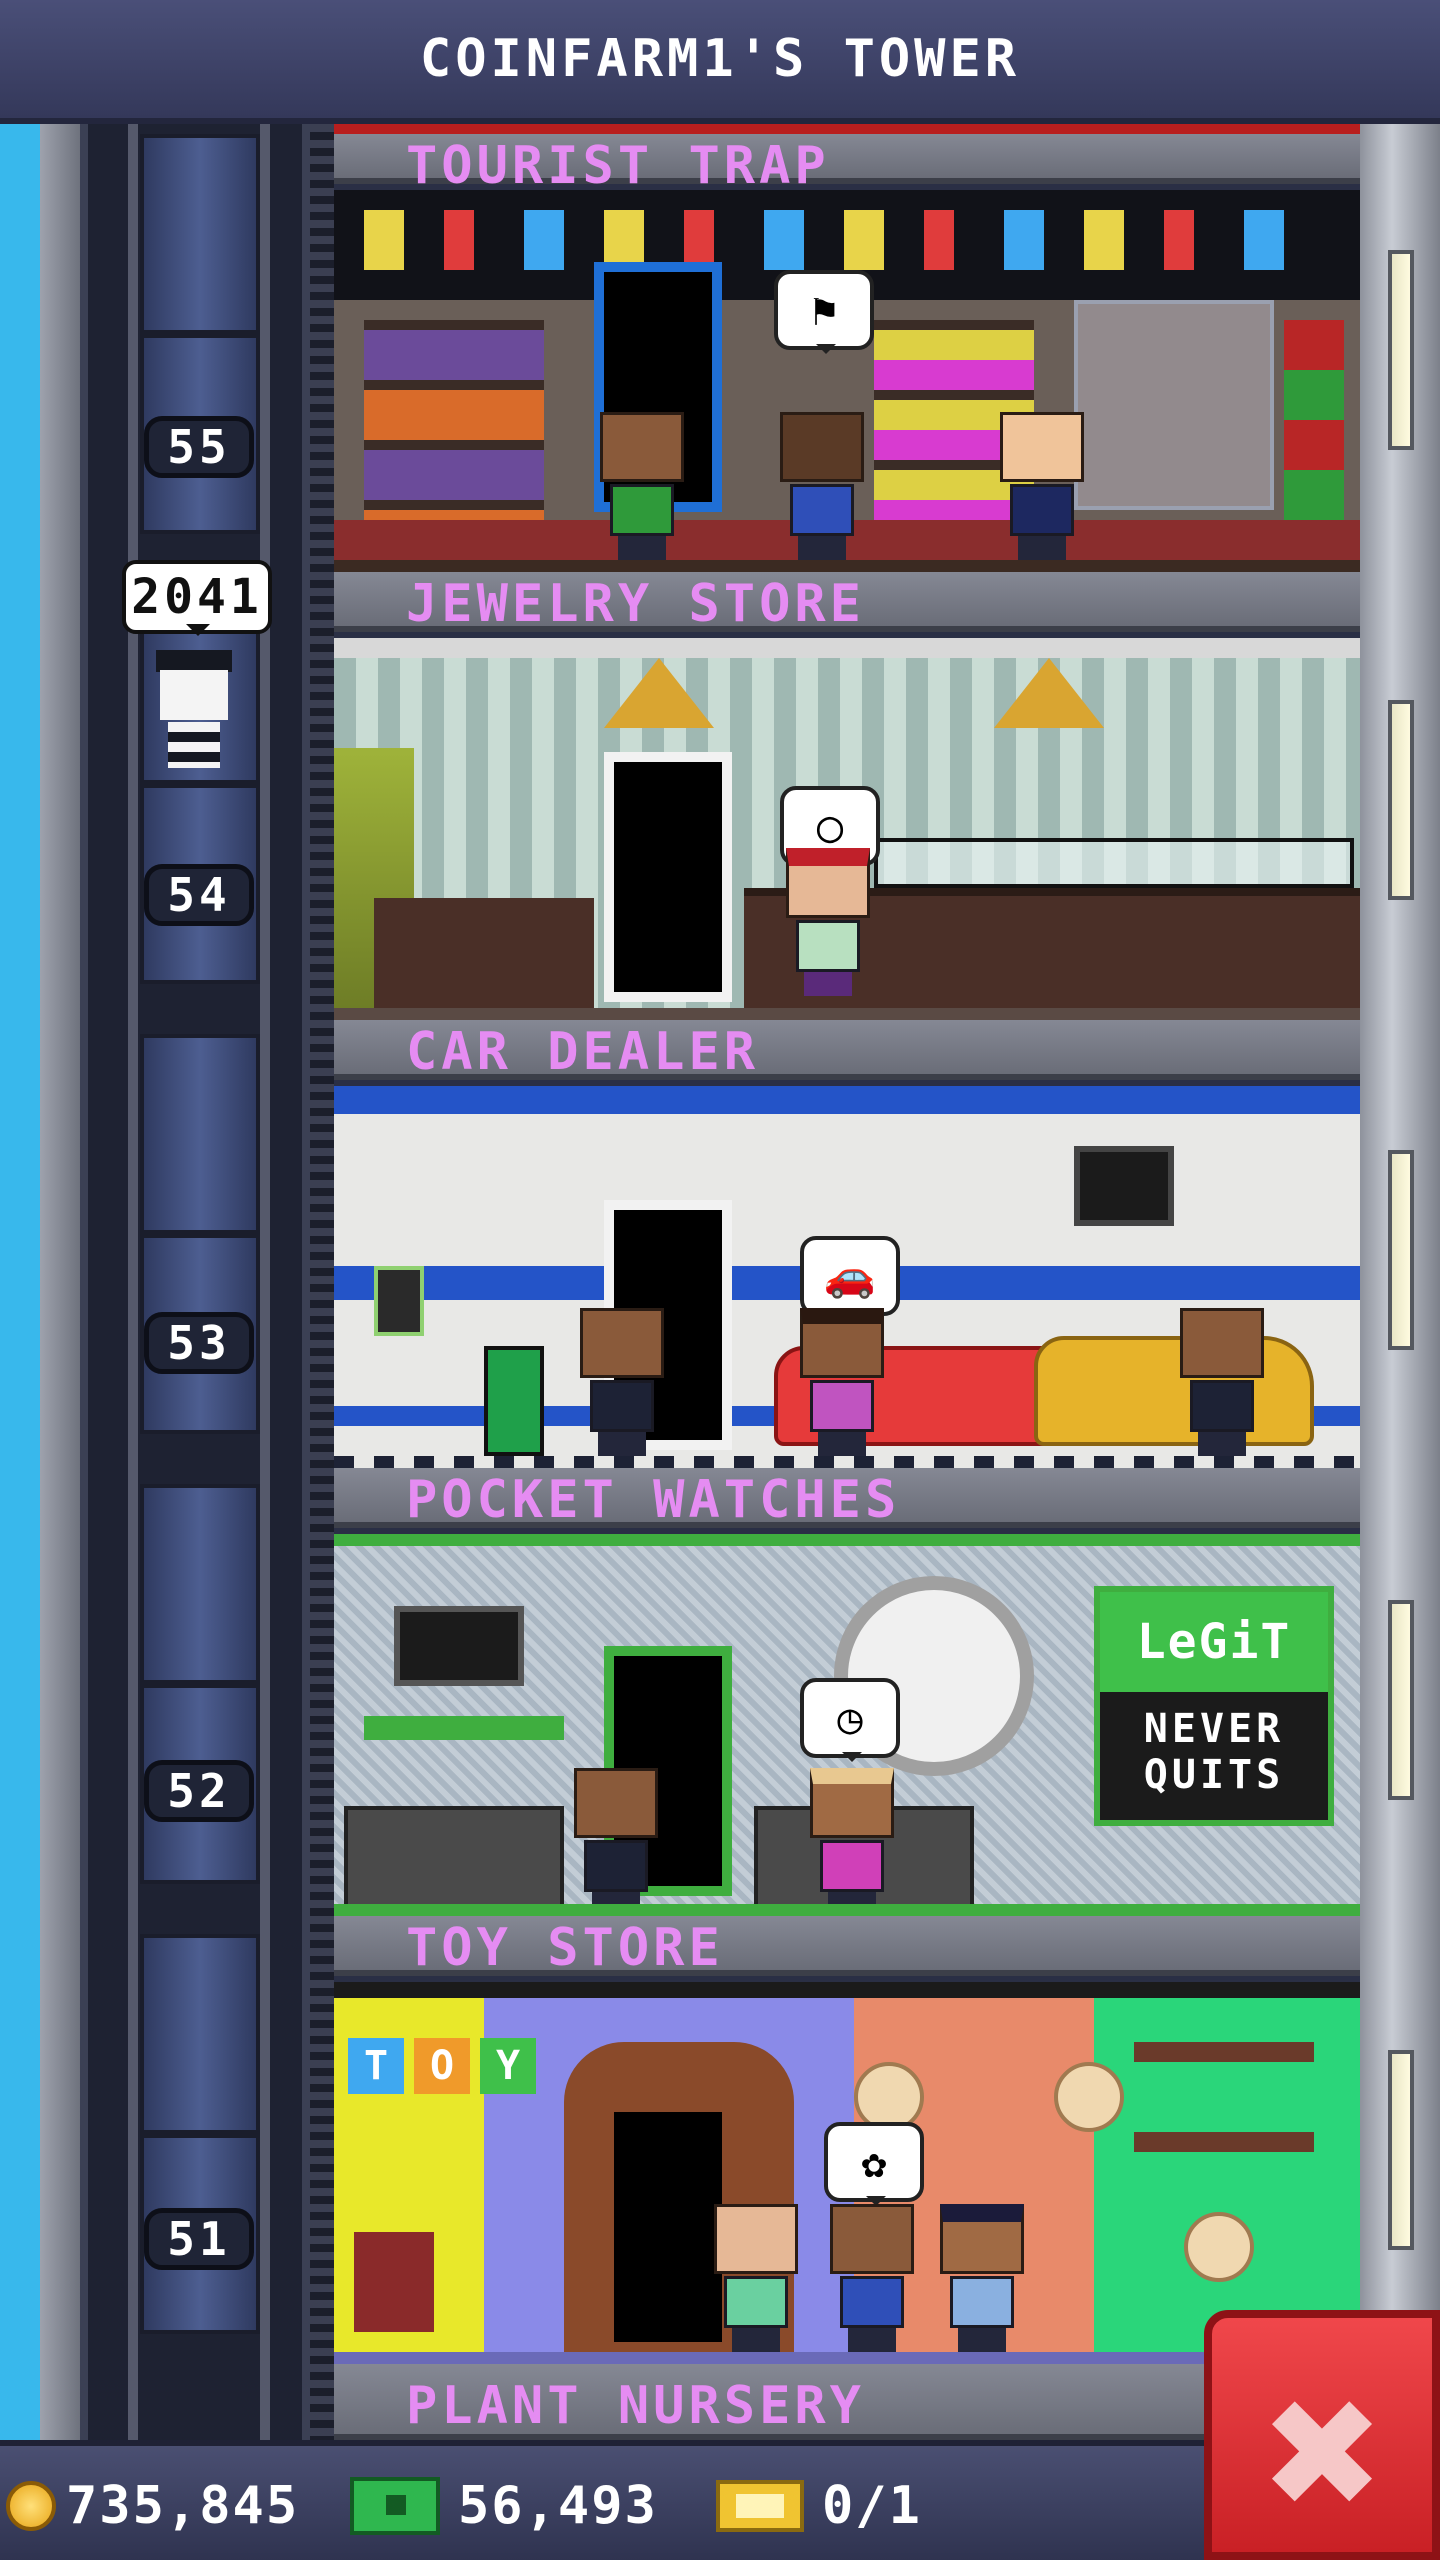 Image resolution: width=1440 pixels, height=2560 pixels. Describe the element at coordinates (199, 1343) in the screenshot. I see `floor-number-53: 53` at that location.